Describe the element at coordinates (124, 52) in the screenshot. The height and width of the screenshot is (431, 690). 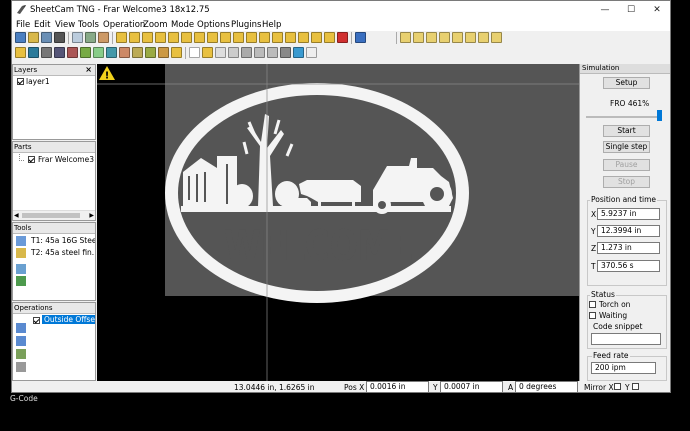
I see `show-tool-icon` at that location.